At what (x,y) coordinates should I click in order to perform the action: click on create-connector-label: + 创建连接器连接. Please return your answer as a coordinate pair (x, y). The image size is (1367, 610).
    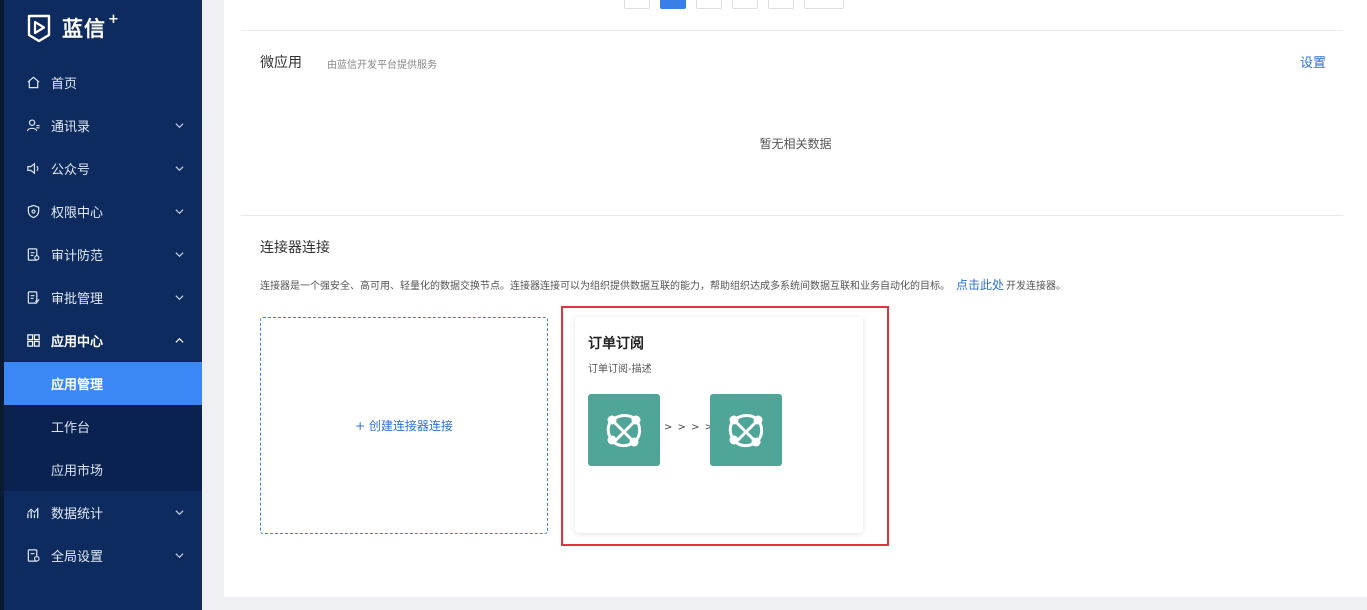
    Looking at the image, I should click on (404, 426).